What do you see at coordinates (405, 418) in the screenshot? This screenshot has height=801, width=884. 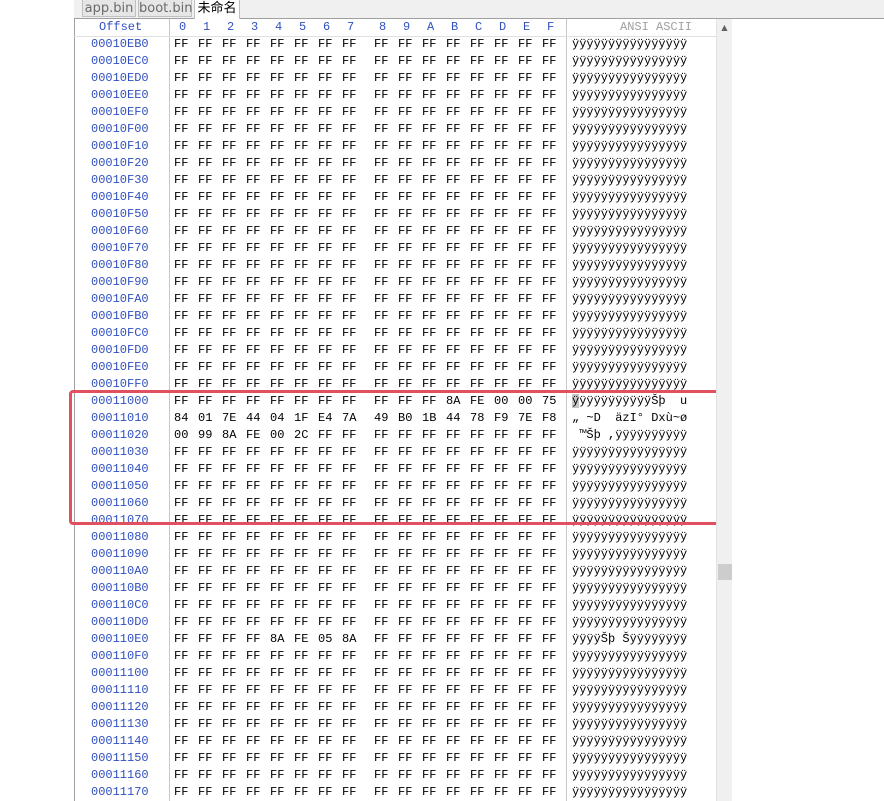 I see `hex-byte: B0` at bounding box center [405, 418].